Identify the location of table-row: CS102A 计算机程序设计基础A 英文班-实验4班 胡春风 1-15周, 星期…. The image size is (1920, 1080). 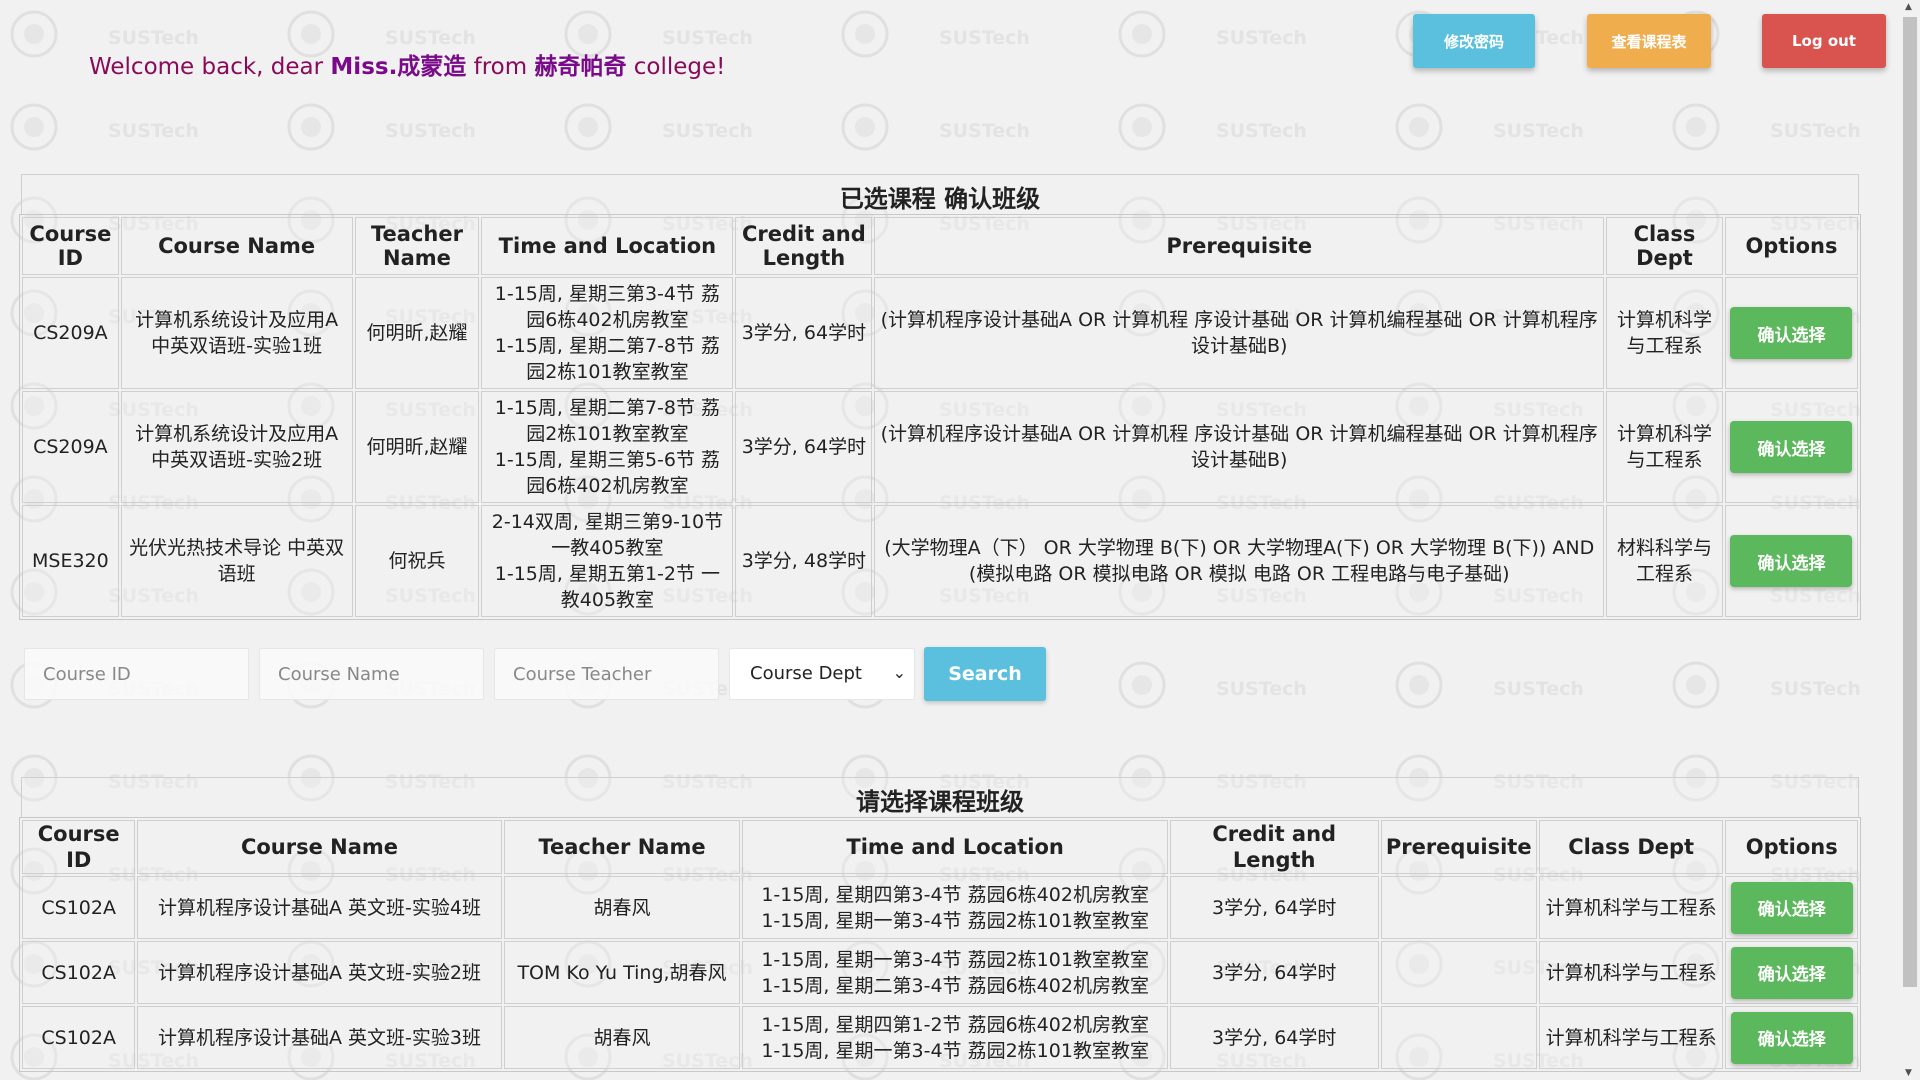
(940, 907).